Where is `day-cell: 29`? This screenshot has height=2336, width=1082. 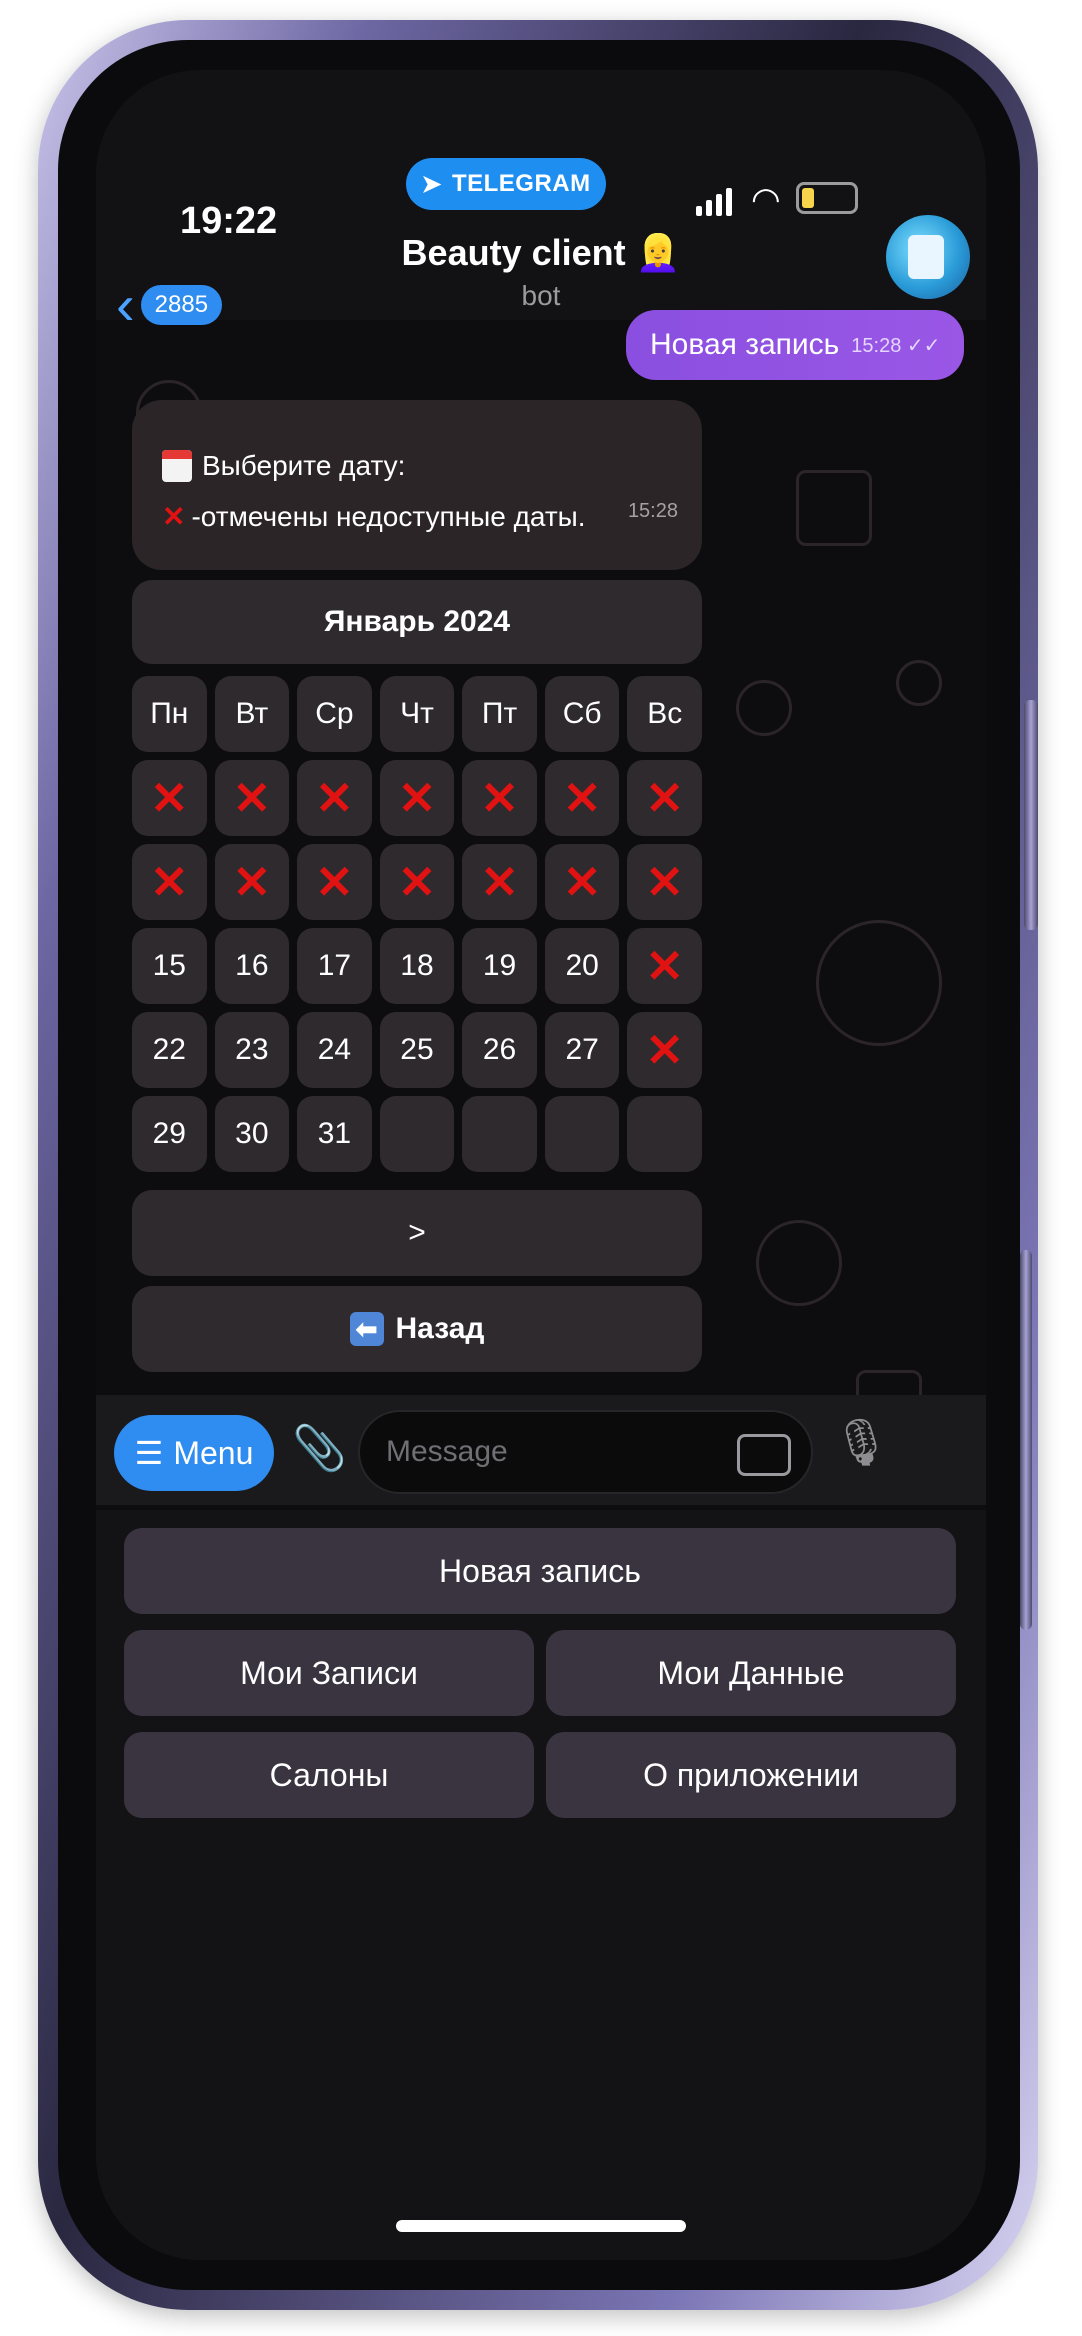 day-cell: 29 is located at coordinates (169, 1134).